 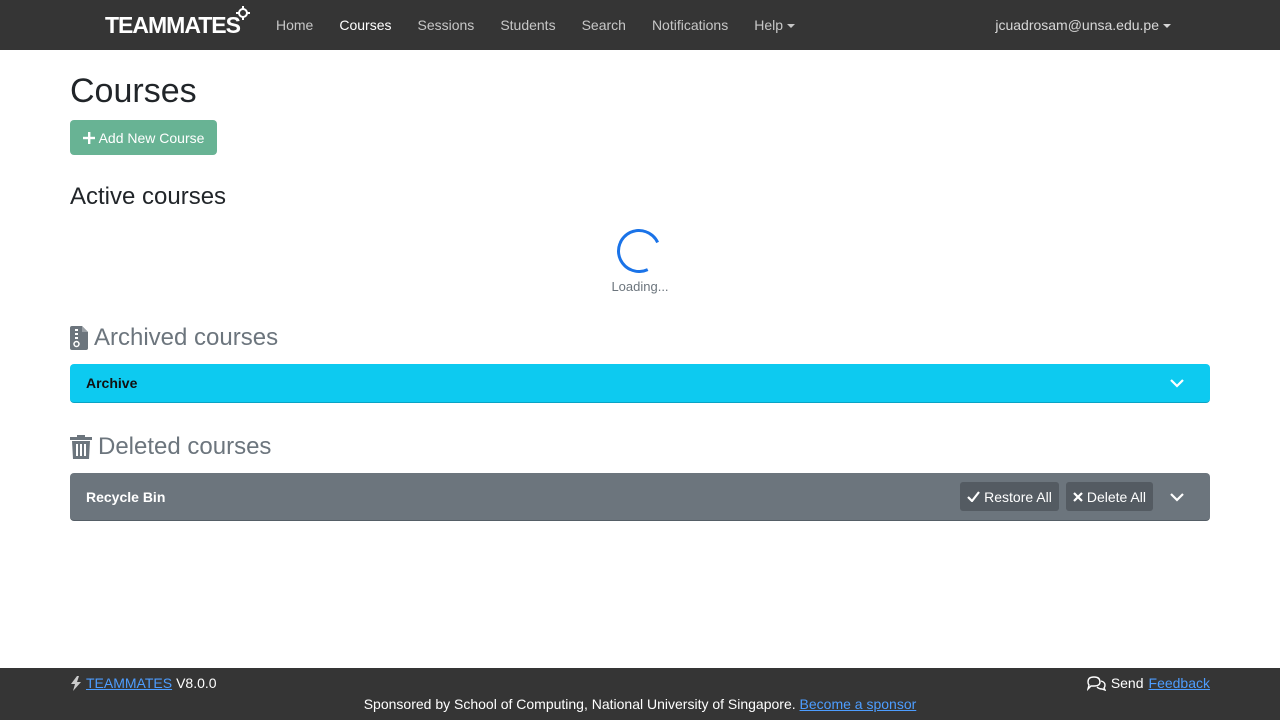 I want to click on add-new-course-button: Add New Course, so click(x=143, y=137).